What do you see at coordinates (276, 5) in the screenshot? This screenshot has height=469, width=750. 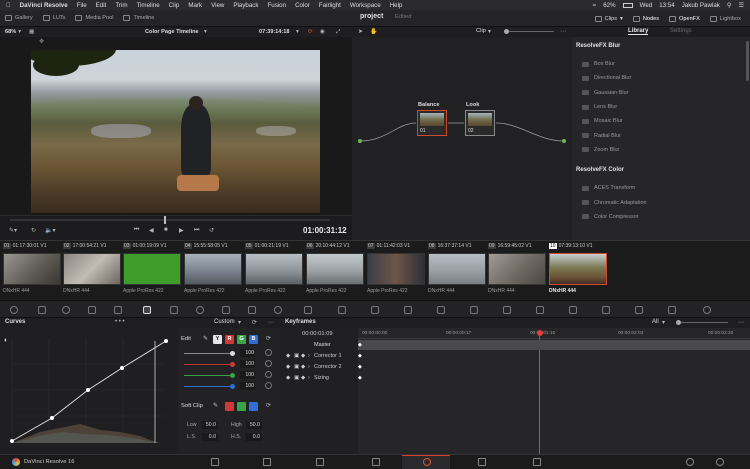 I see `menu-fusion: Fusion` at bounding box center [276, 5].